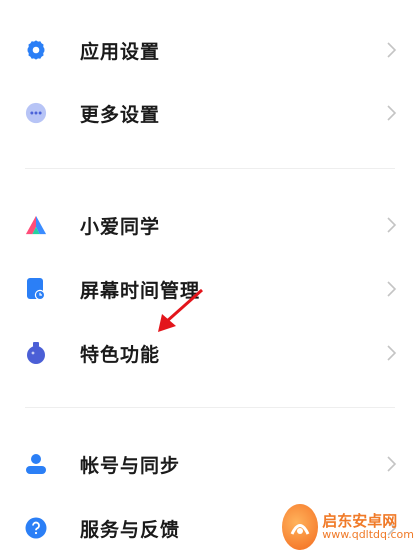 The image size is (420, 560). What do you see at coordinates (360, 520) in the screenshot?
I see `watermark-title: 启东安卓网` at bounding box center [360, 520].